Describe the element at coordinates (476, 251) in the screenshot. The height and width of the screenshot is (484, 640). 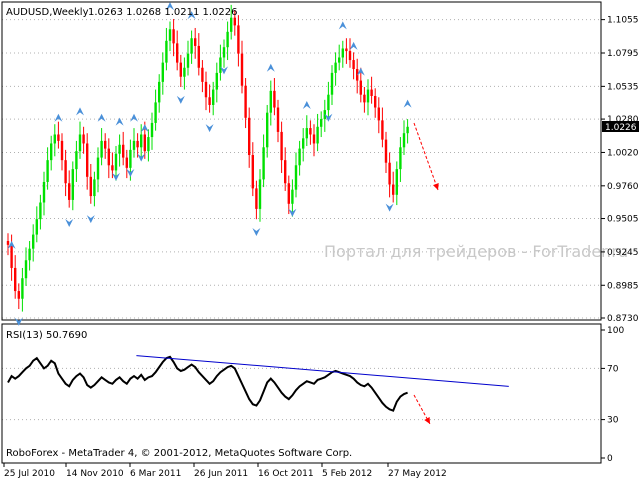
I see `watermark-text: Портал для трейдеров - ForTrader.ru` at that location.